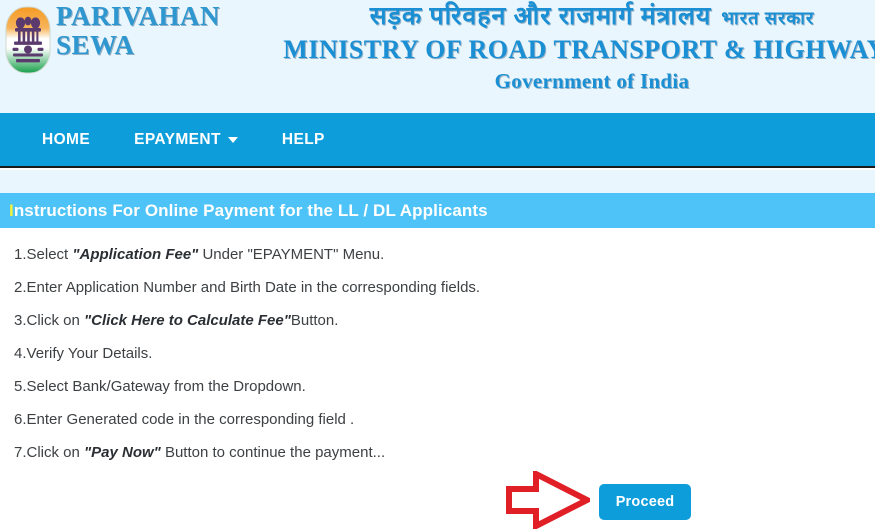 This screenshot has width=875, height=531. What do you see at coordinates (645, 502) in the screenshot?
I see `proceed-button: Proceed` at bounding box center [645, 502].